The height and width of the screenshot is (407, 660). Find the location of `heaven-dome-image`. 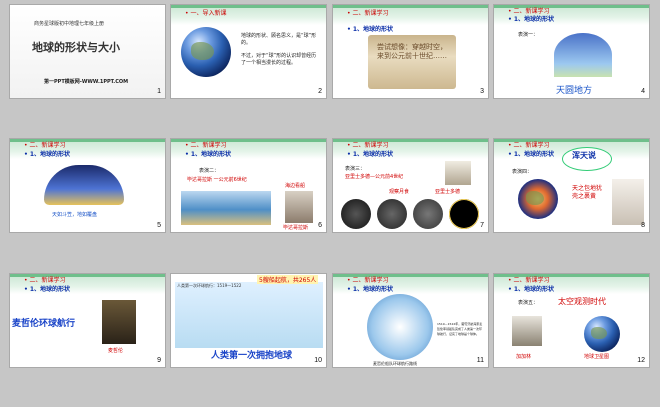

heaven-dome-image is located at coordinates (583, 55).